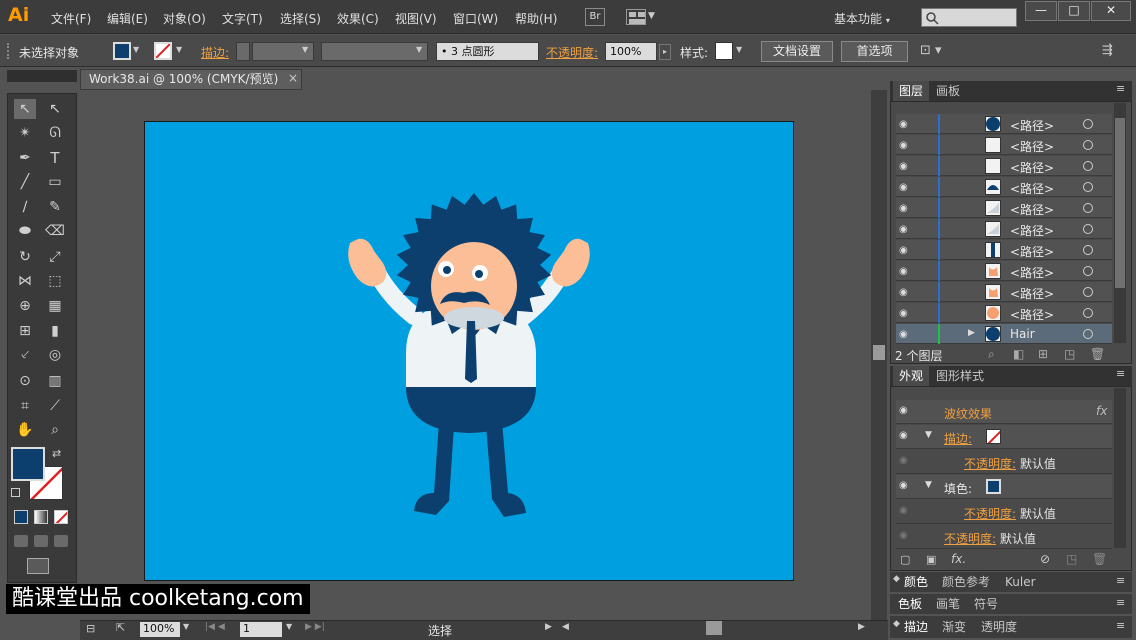 The image size is (1136, 640). Describe the element at coordinates (968, 413) in the screenshot. I see `effect-name: 波纹效果` at that location.